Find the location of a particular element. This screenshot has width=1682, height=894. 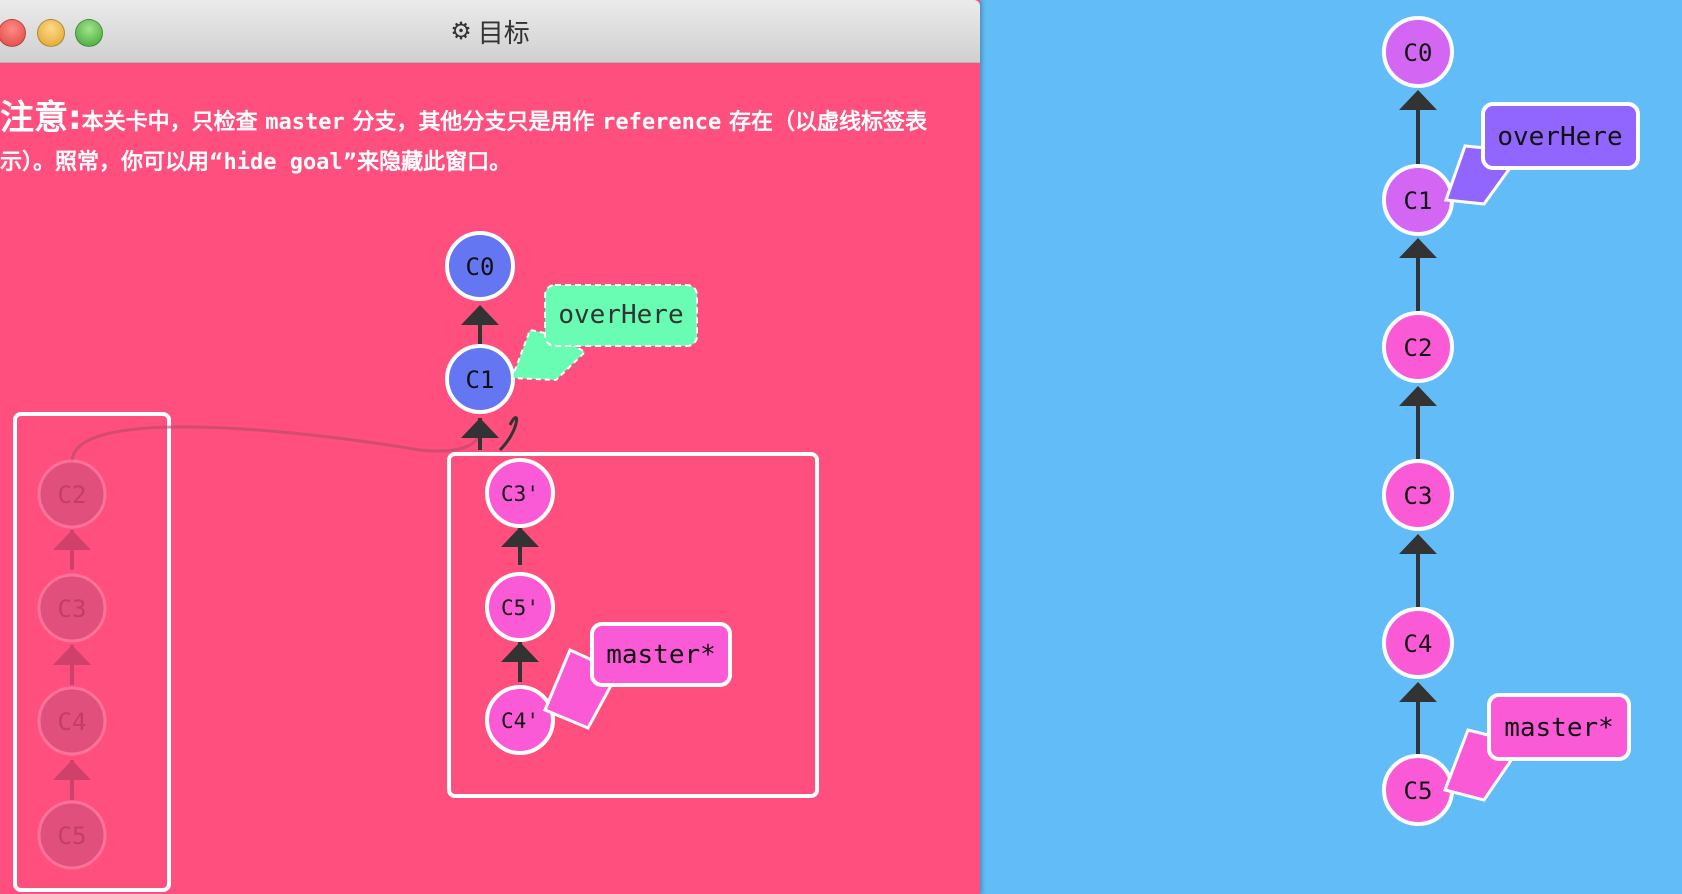

commit-c5 is located at coordinates (1418, 790).